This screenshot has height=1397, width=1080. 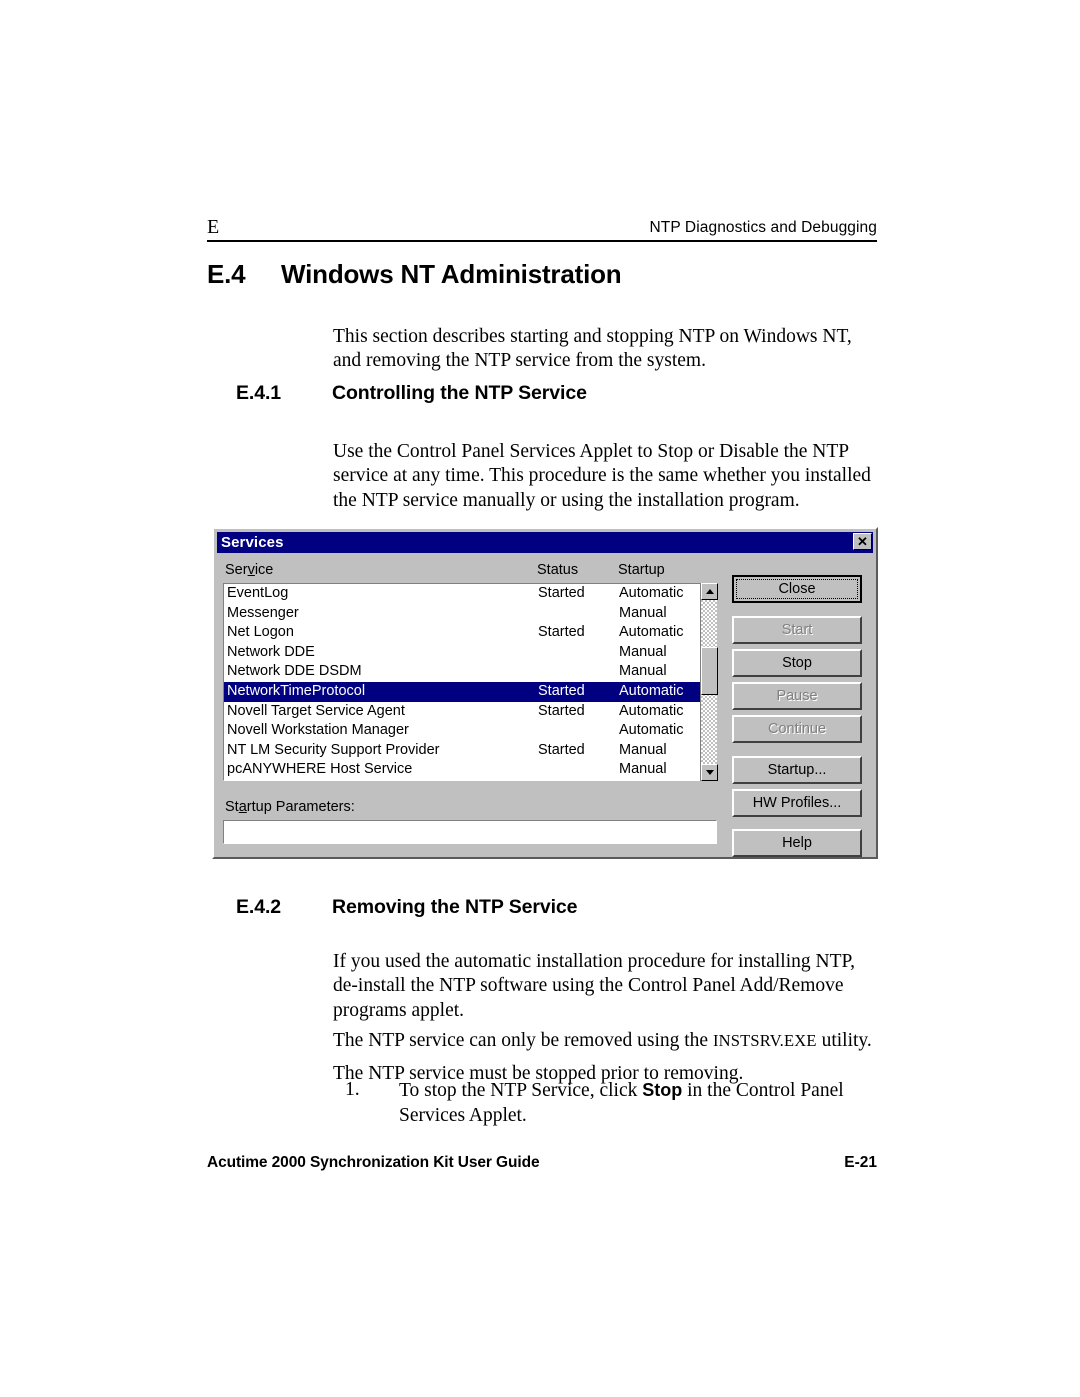 I want to click on table-row: Novell Workstation Manager Automatic, so click(x=470, y=731).